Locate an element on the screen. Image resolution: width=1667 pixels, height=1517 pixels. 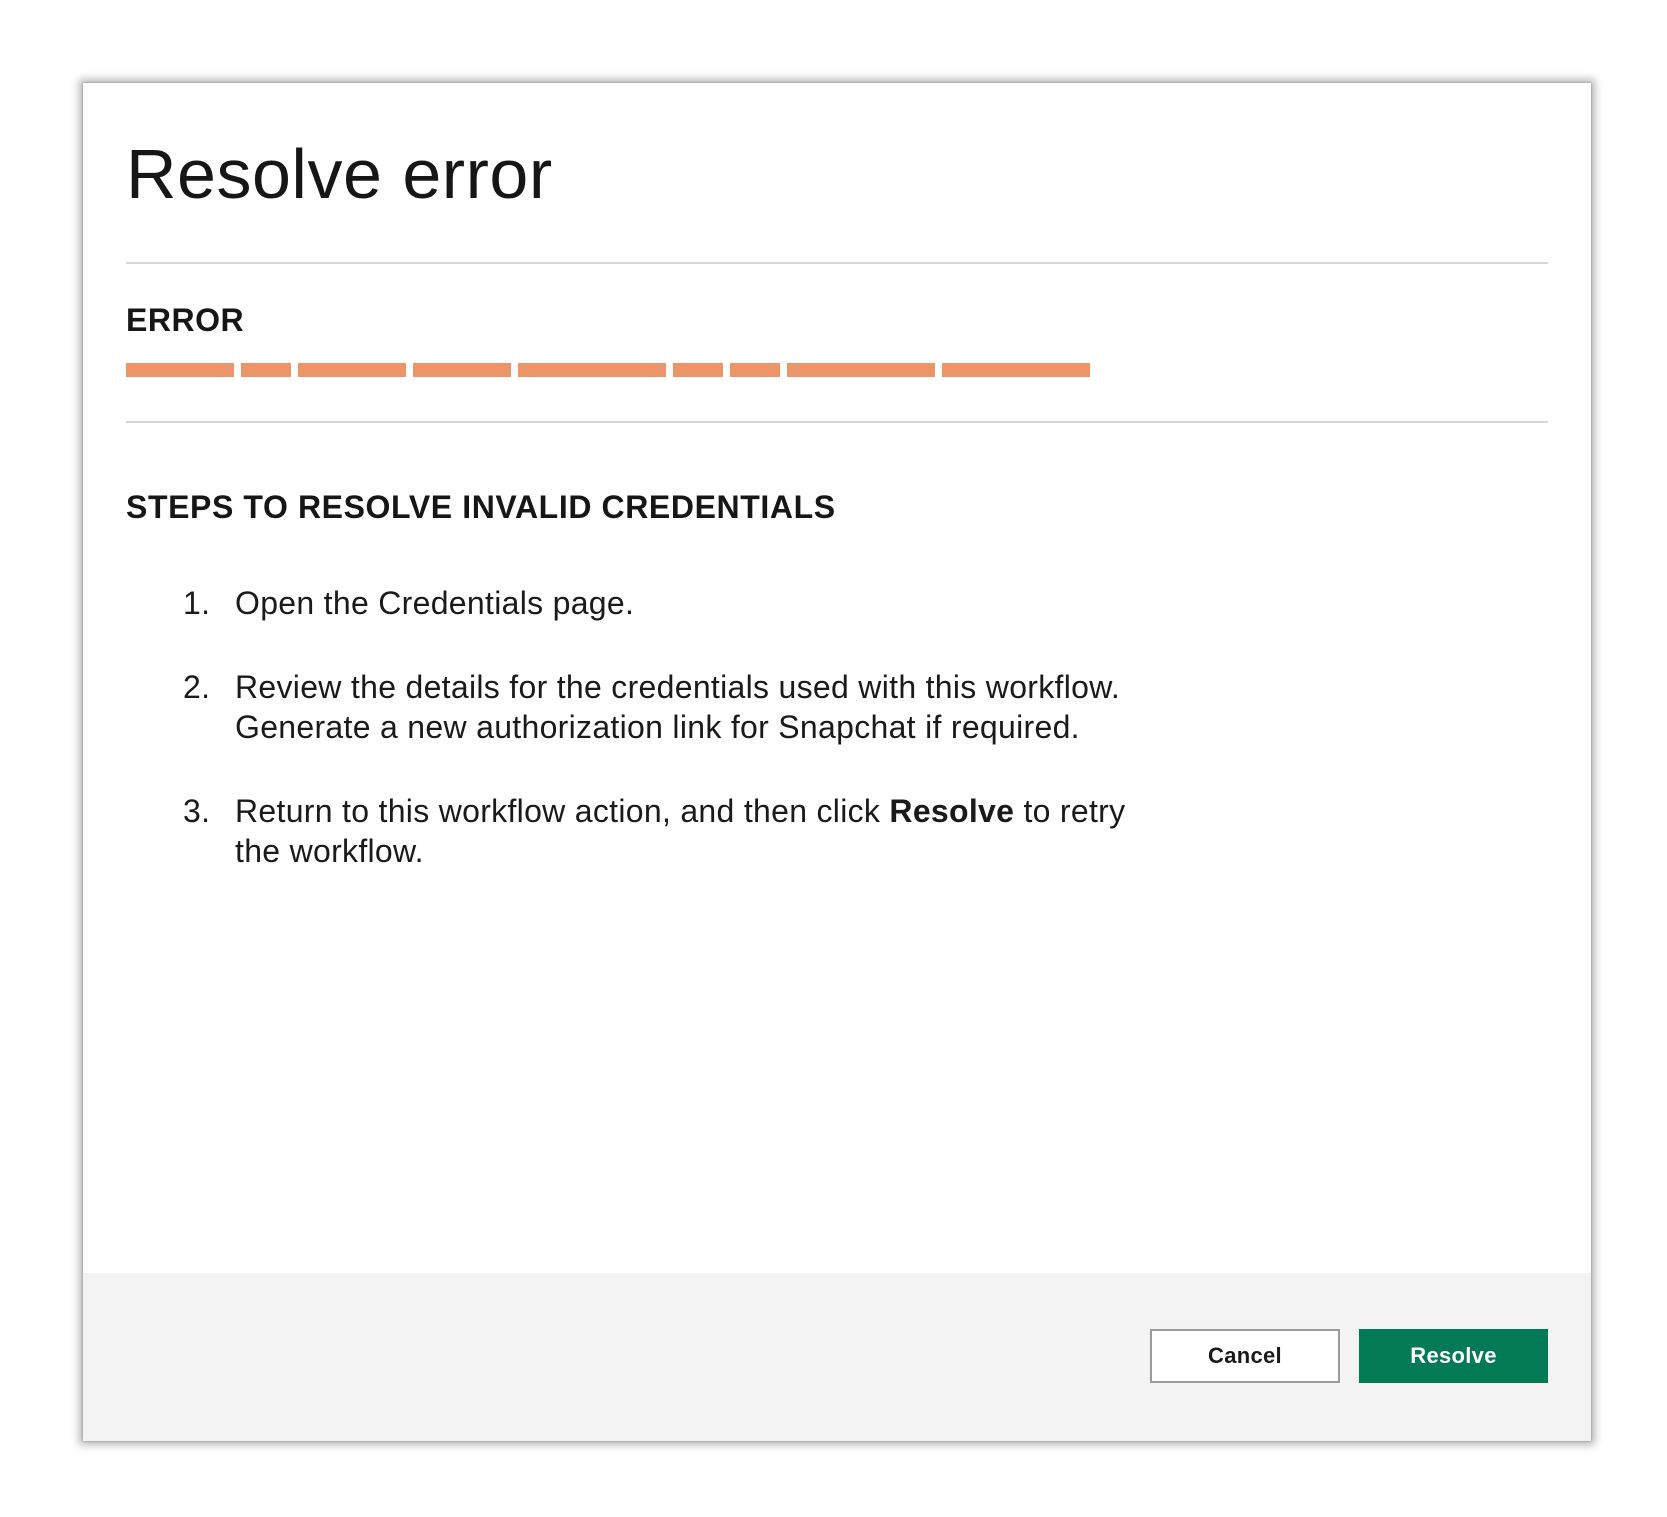
step-text-line: the workflow. is located at coordinates (329, 851).